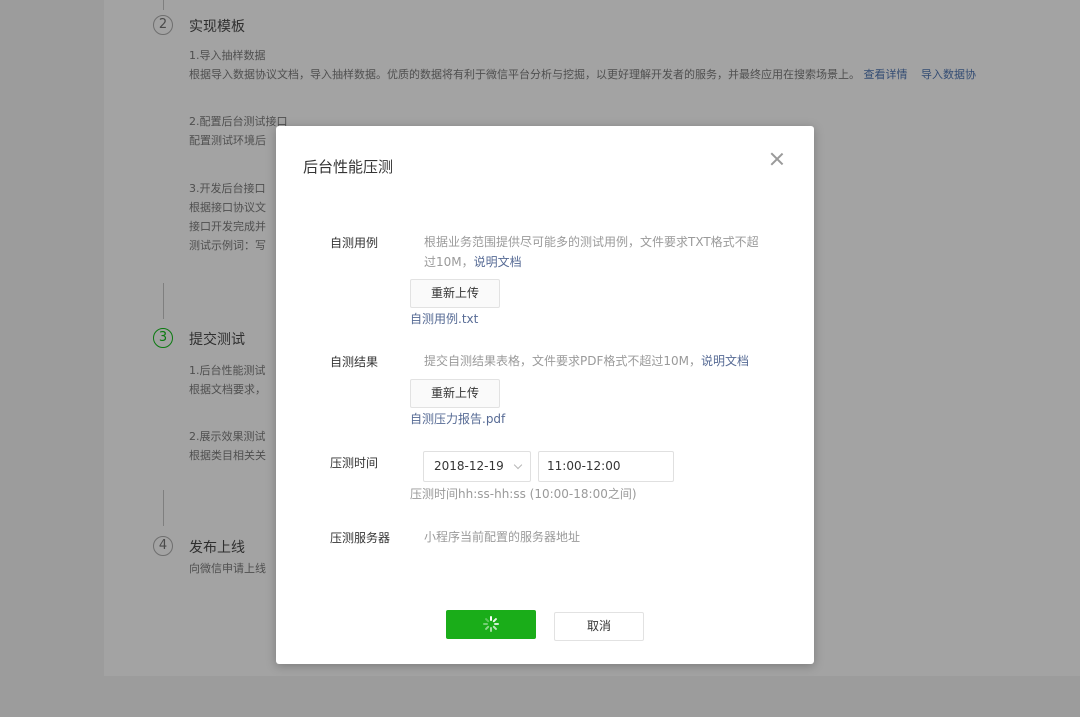 The image size is (1080, 717). Describe the element at coordinates (457, 418) in the screenshot. I see `result-file-link: 自测压力报告.pdf` at that location.